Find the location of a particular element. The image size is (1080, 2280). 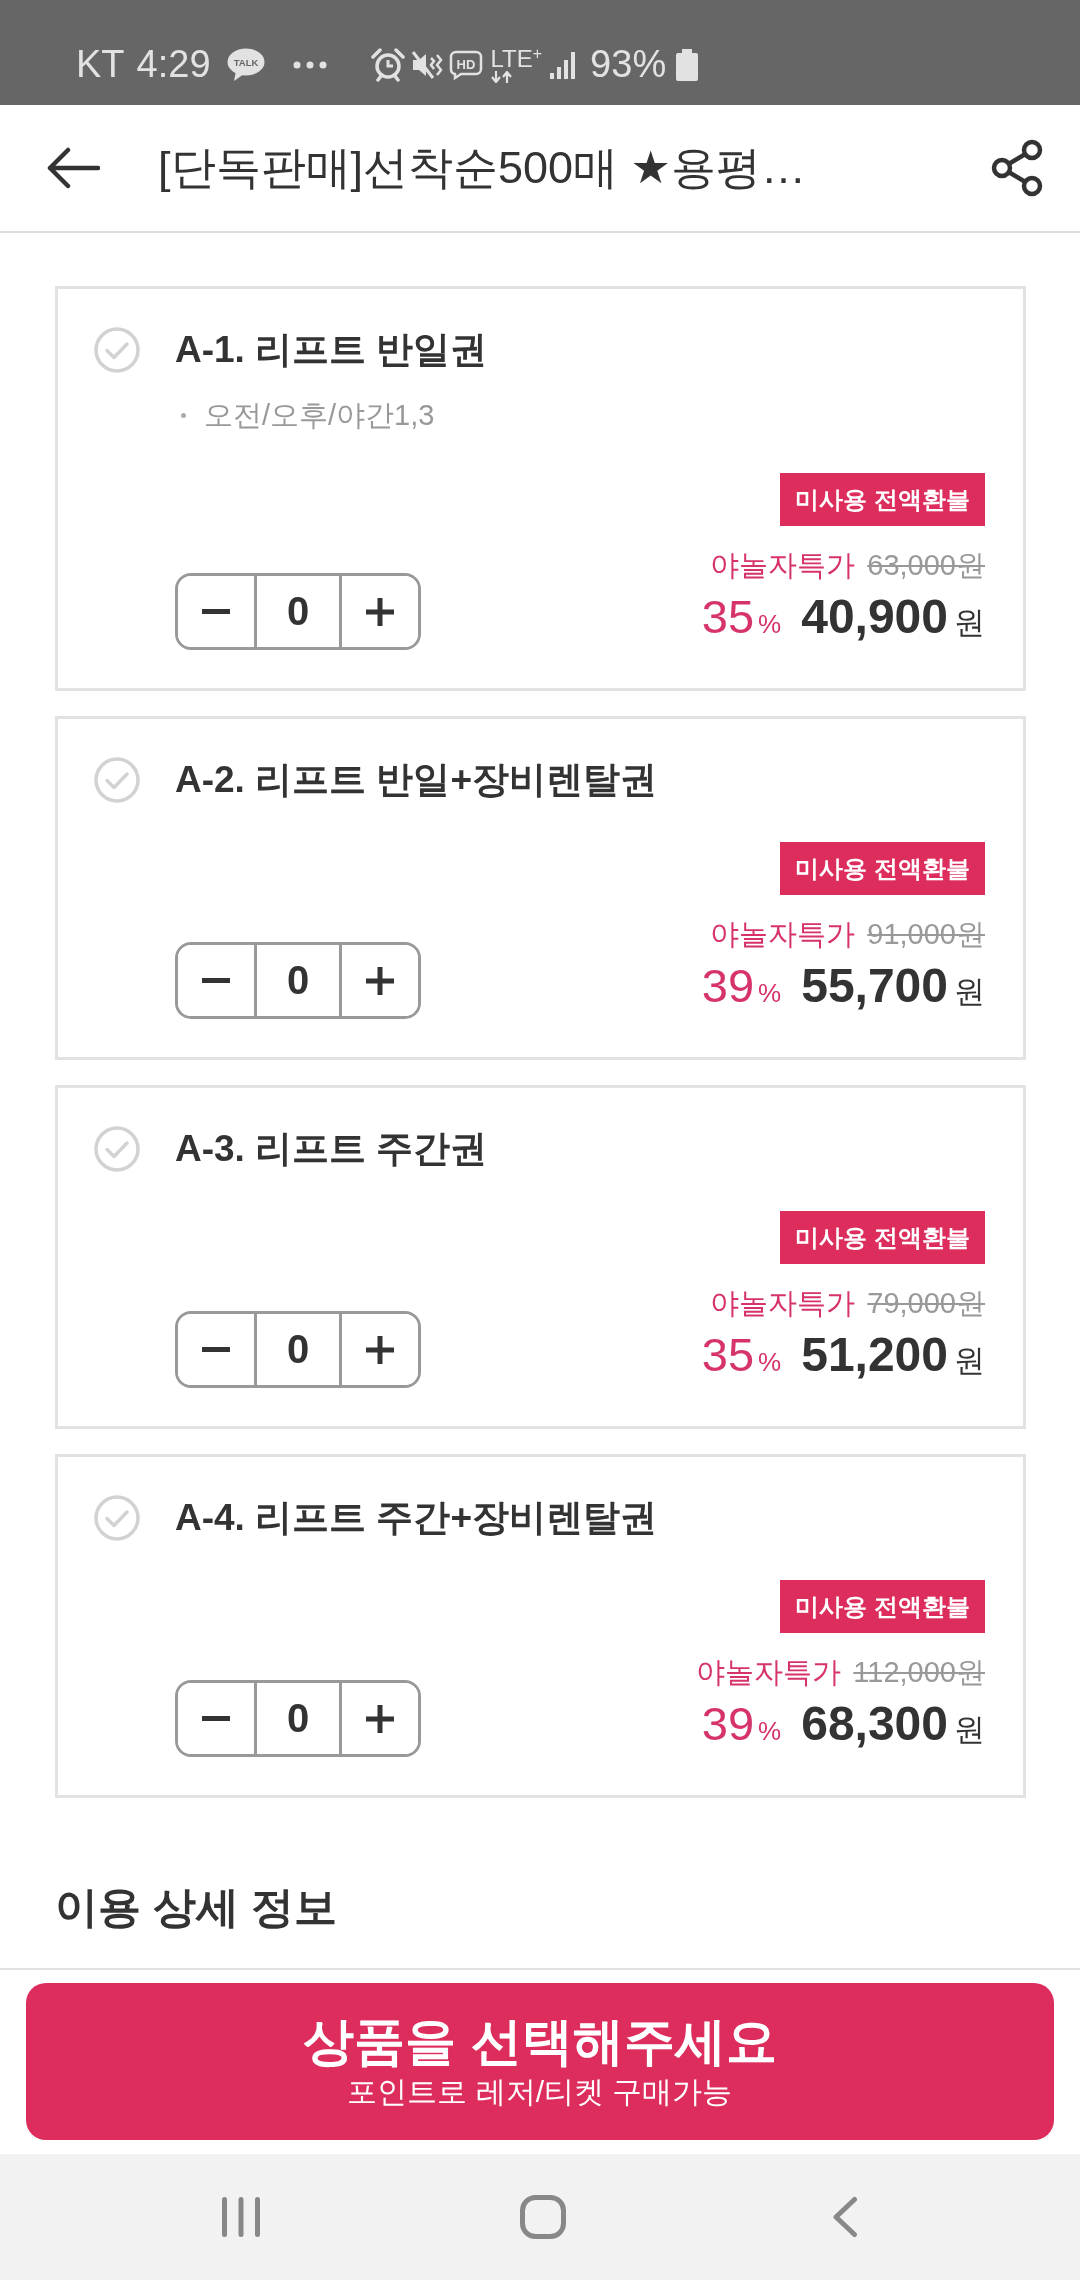

option-note: 오전/오후/야간1,3 is located at coordinates (319, 415).